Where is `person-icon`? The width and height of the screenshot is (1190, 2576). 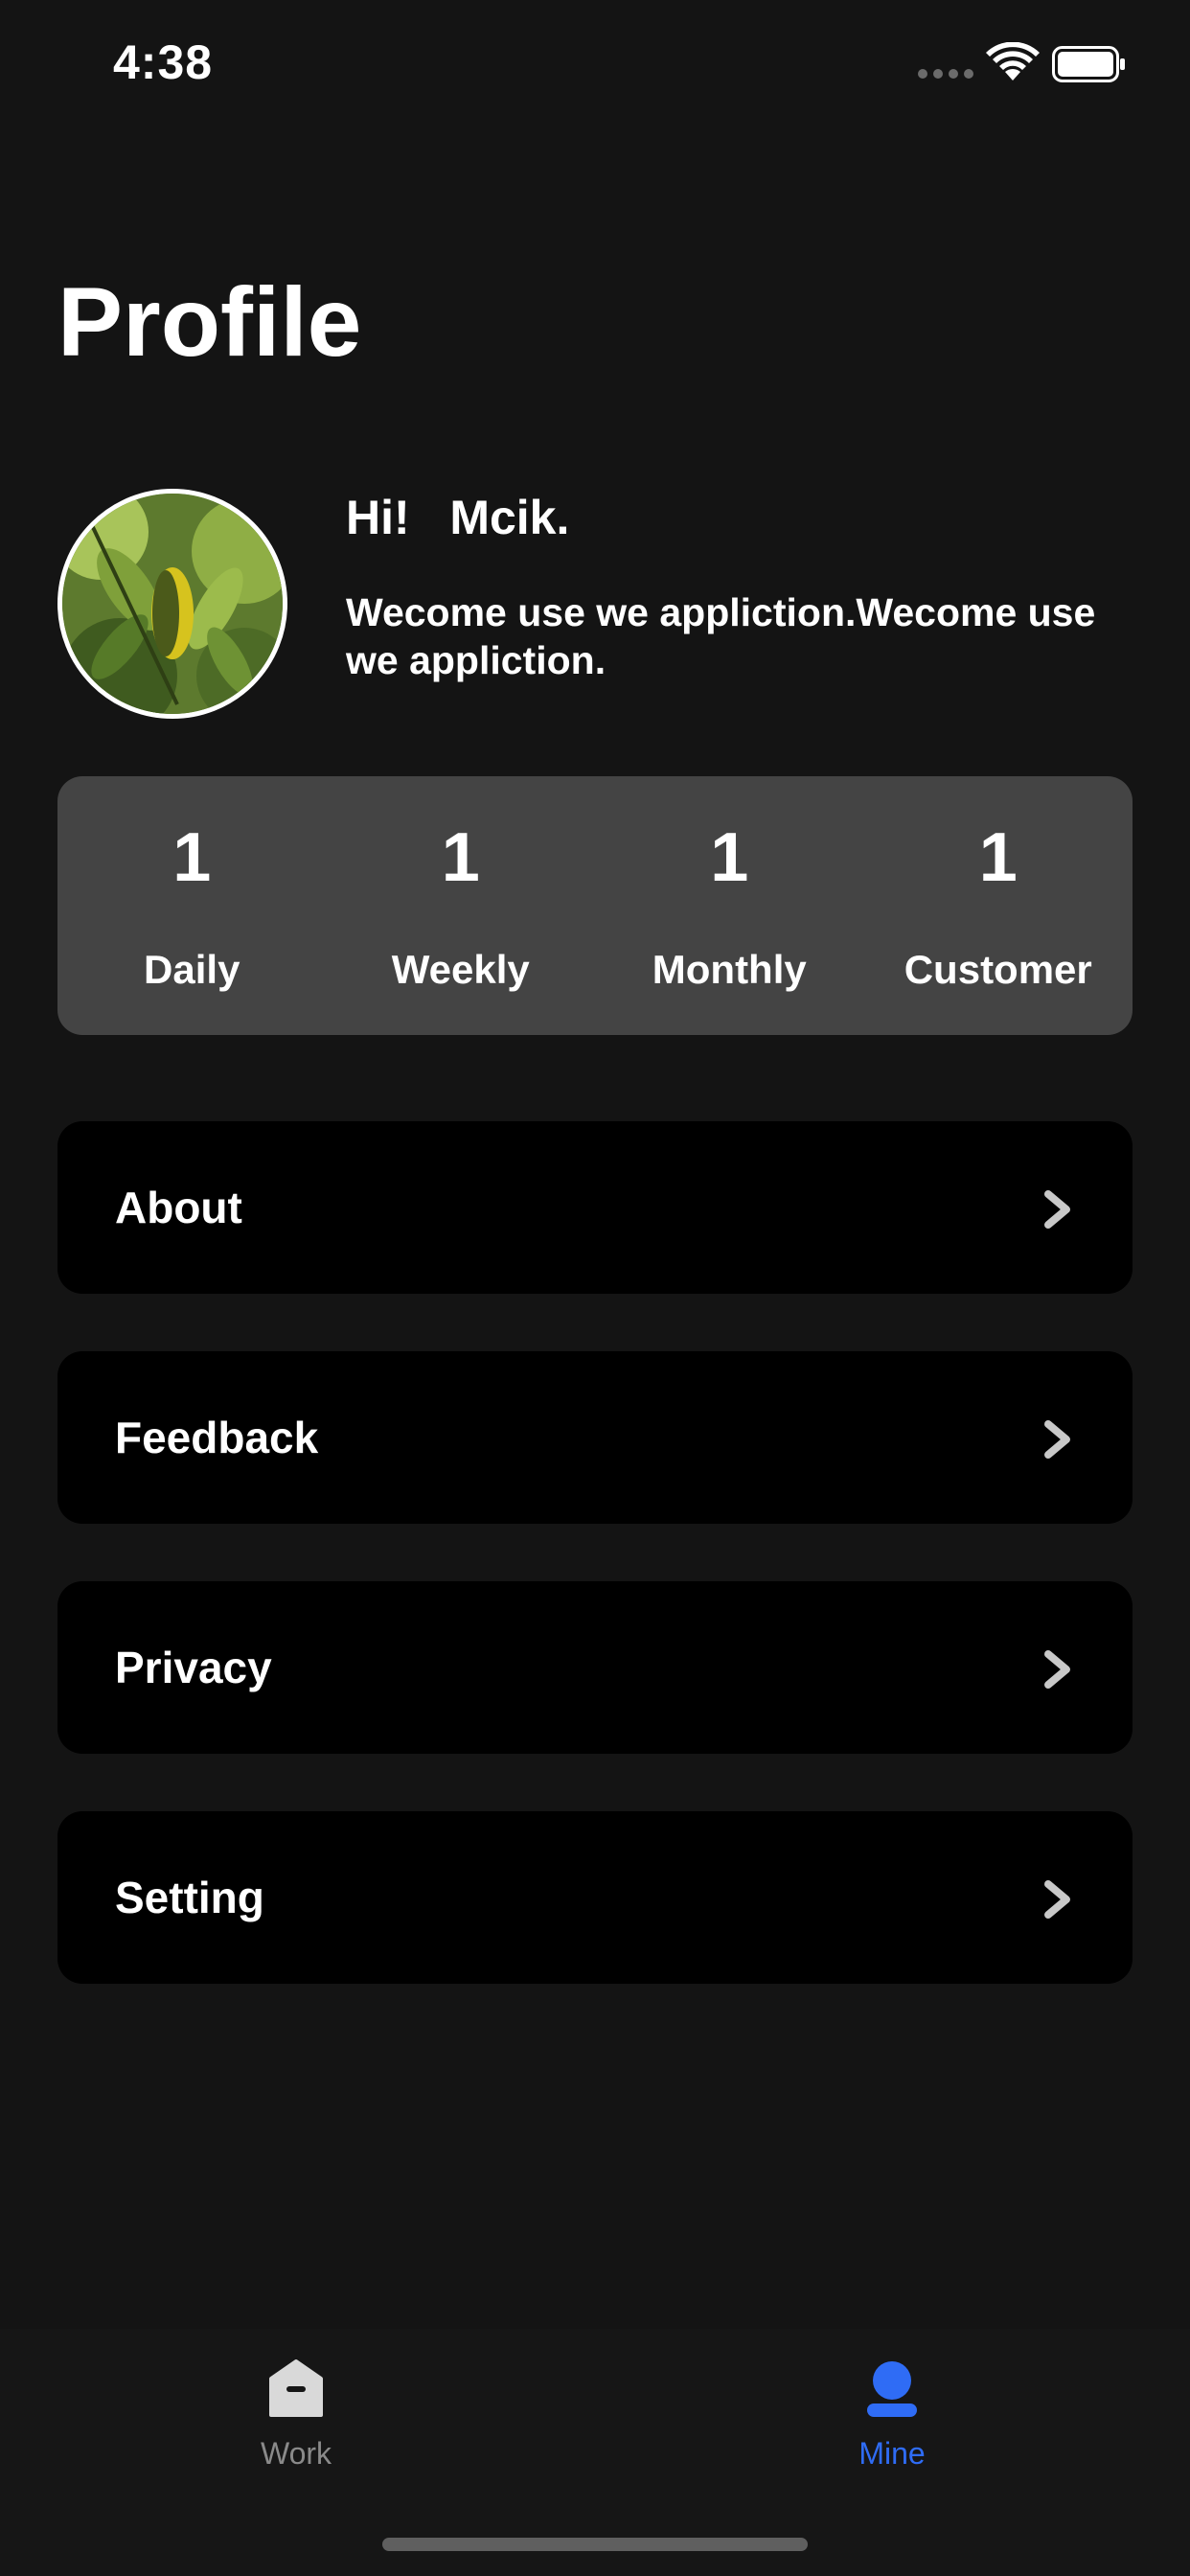 person-icon is located at coordinates (892, 2389).